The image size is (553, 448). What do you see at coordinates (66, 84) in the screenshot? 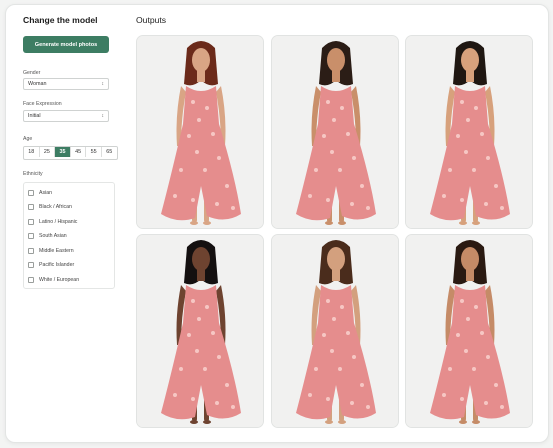
I see `gender-select: Woman ↕` at bounding box center [66, 84].